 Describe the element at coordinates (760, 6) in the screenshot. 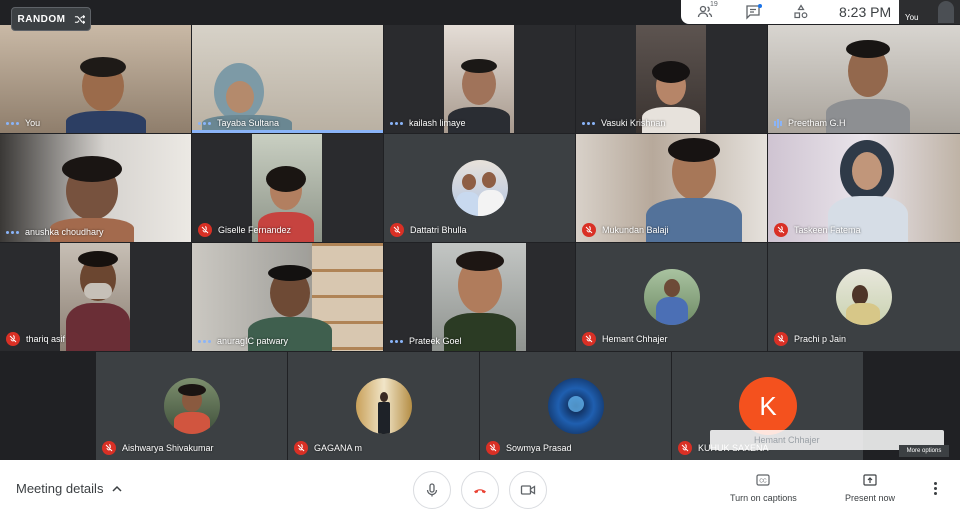

I see `chat-notification-dot` at that location.